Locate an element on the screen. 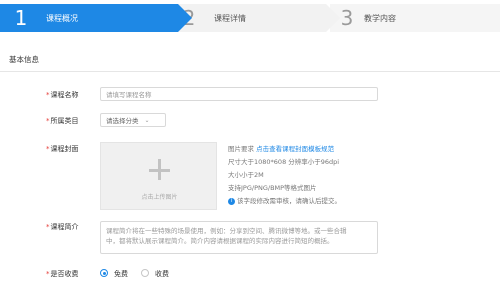 The width and height of the screenshot is (500, 295). req-prefix: 图片要求 is located at coordinates (241, 149).